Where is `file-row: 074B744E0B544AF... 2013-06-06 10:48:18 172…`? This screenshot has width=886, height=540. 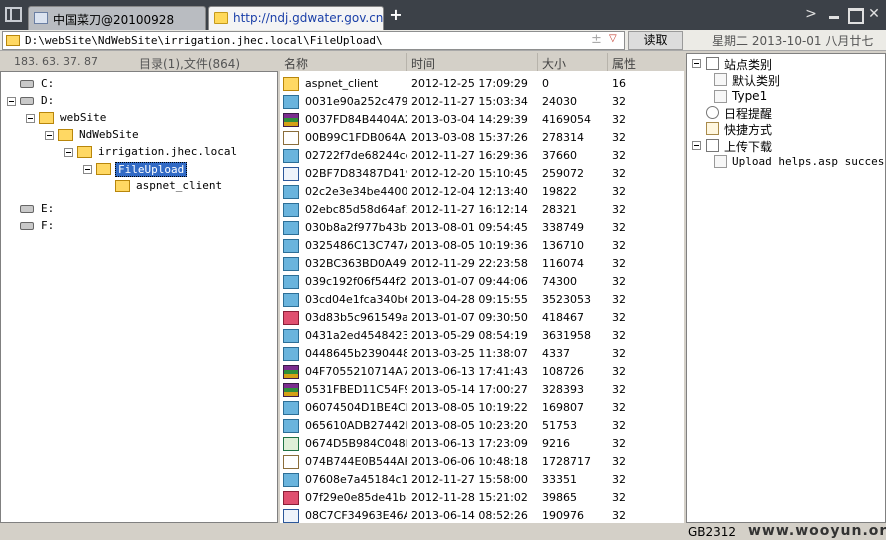
file-row: 074B744E0B544AF... 2013-06-06 10:48:18 172… is located at coordinates (482, 462).